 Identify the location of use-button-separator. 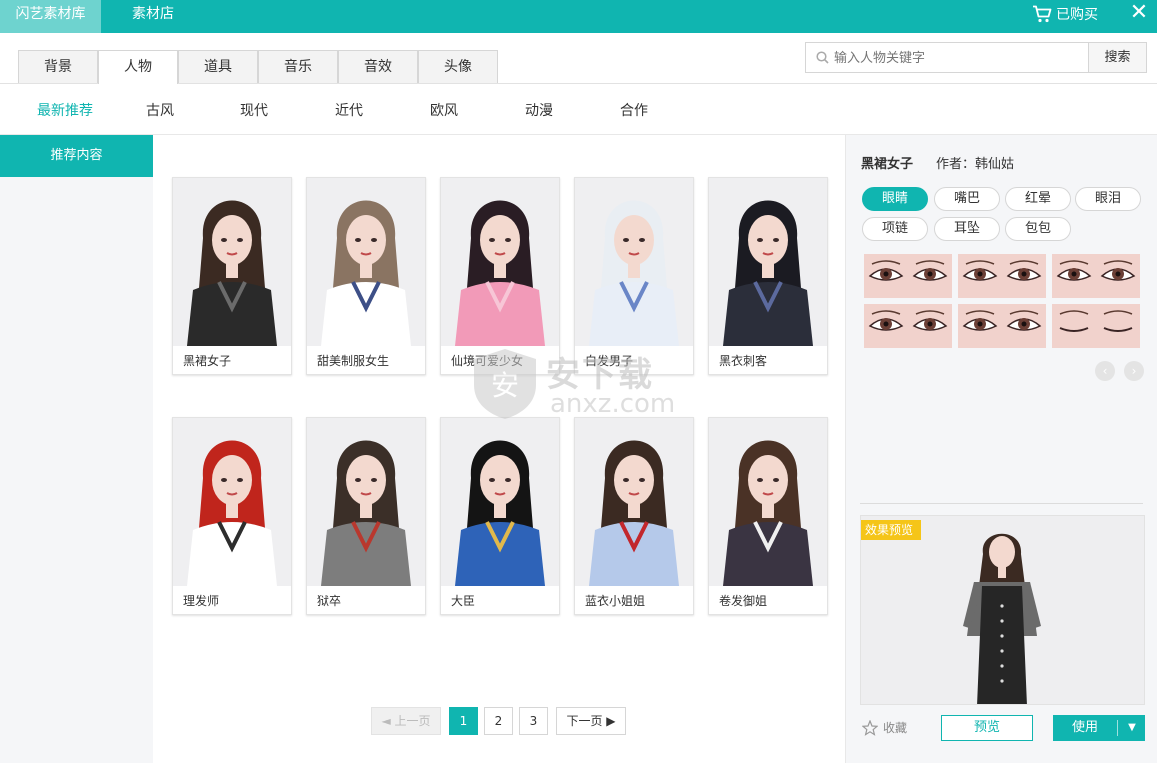
(1117, 728).